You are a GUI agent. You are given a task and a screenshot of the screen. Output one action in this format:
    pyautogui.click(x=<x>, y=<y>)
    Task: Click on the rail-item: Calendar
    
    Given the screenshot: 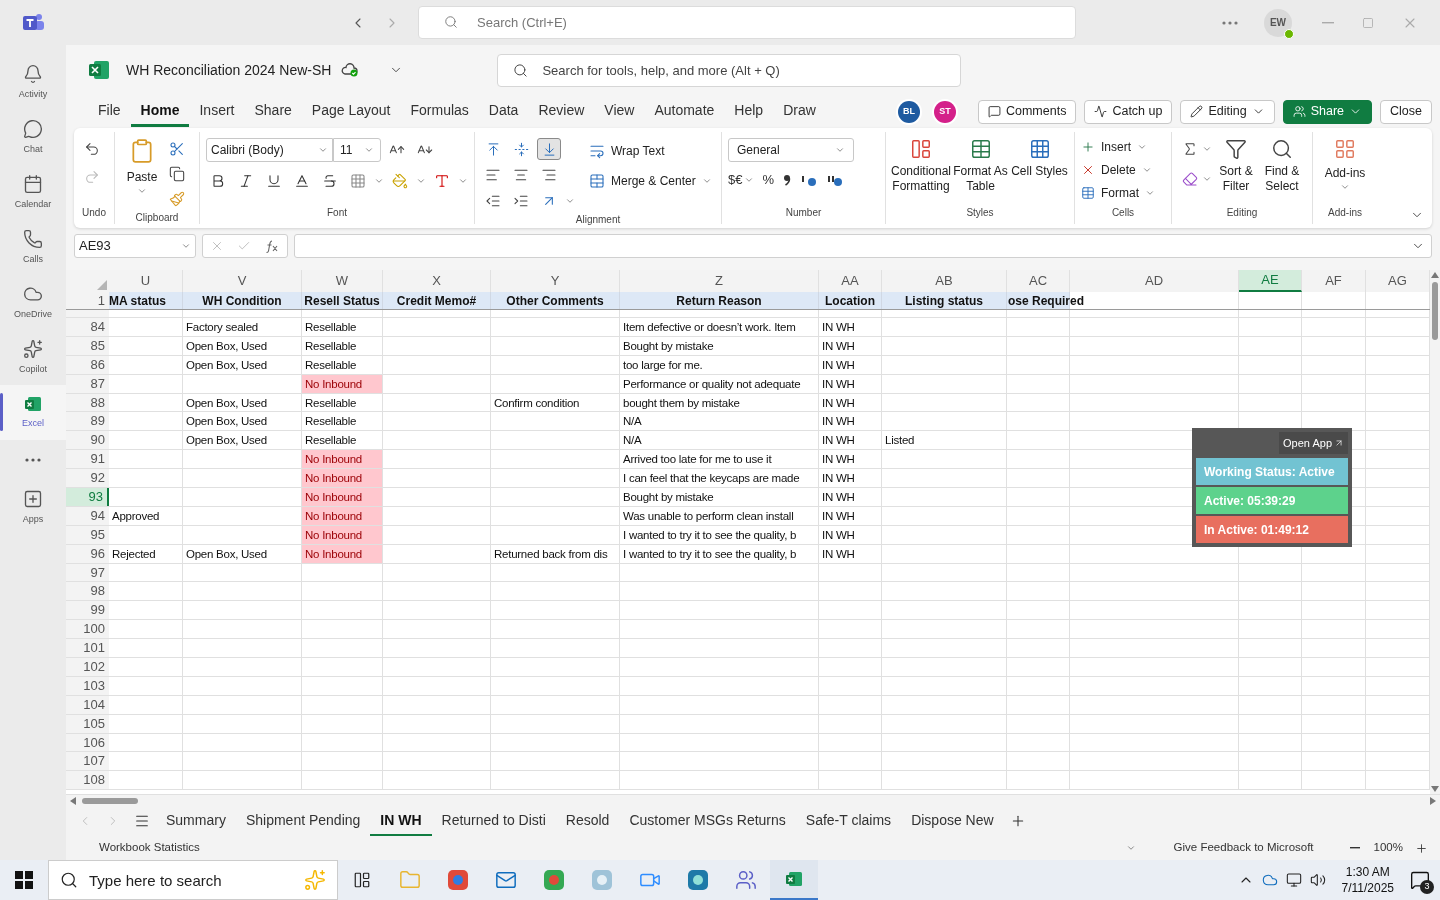 What is the action you would take?
    pyautogui.click(x=33, y=192)
    